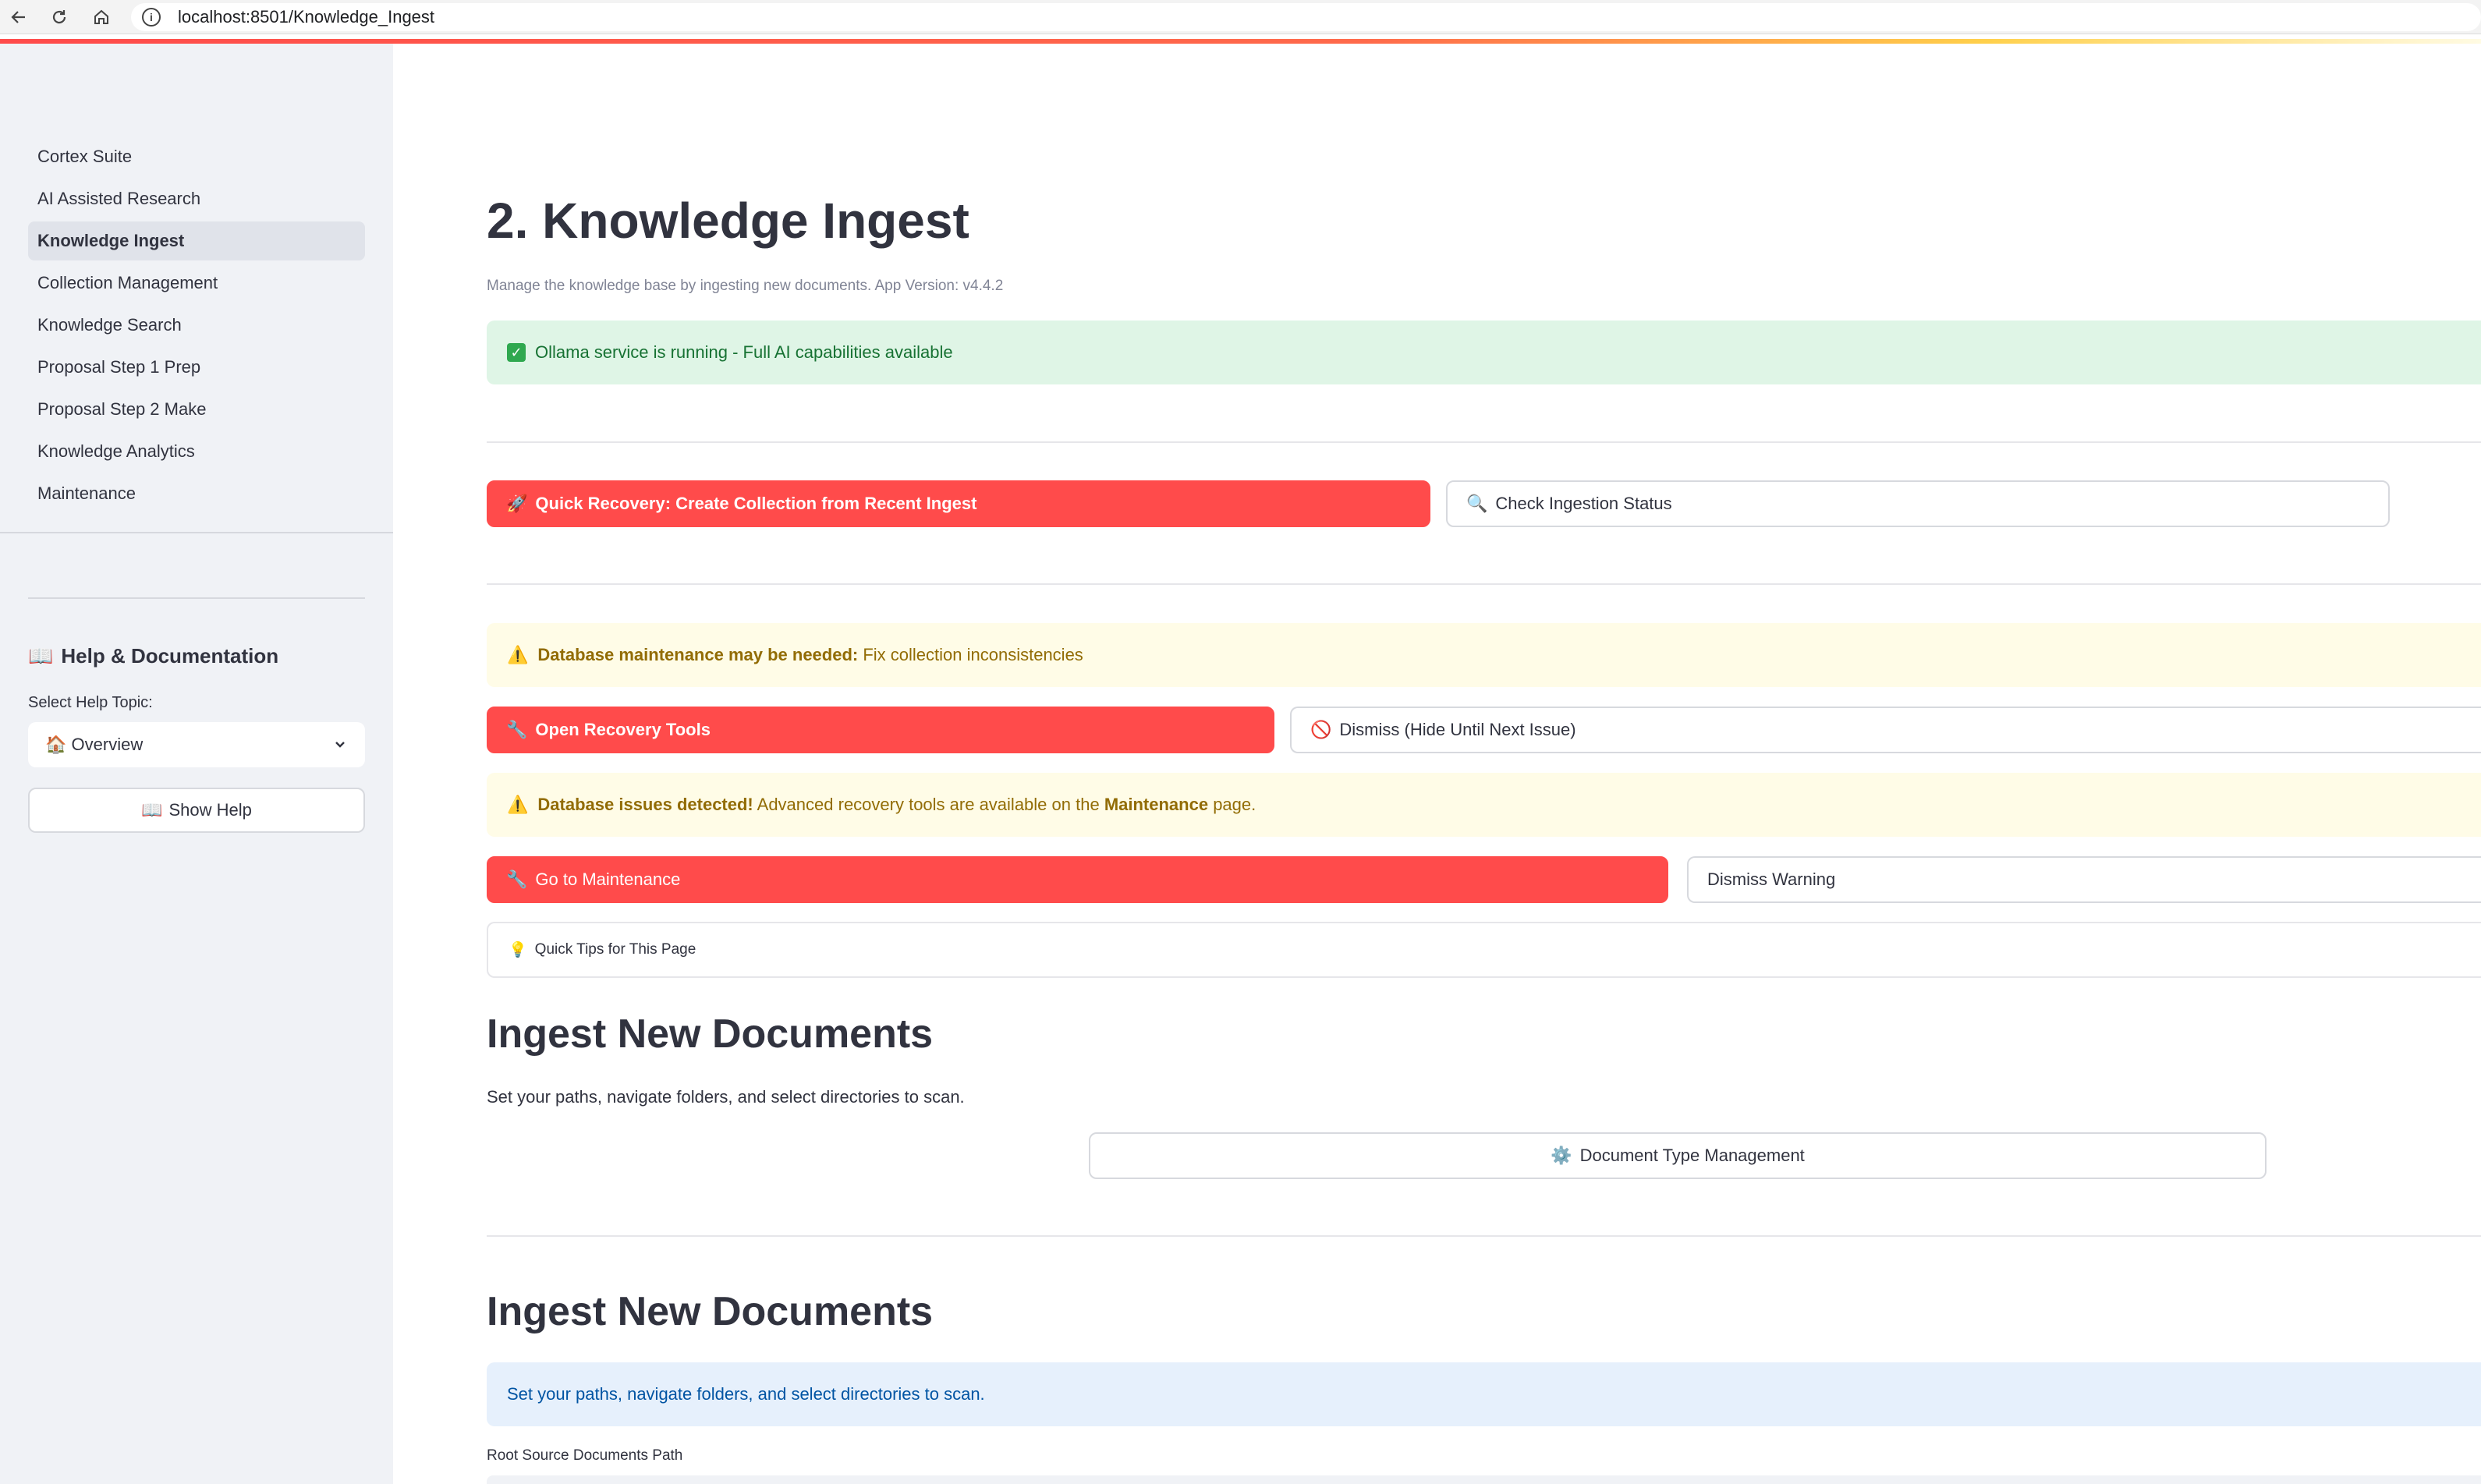 This screenshot has height=1484, width=2481. What do you see at coordinates (1458, 729) in the screenshot?
I see `dismiss-hide-label: Dismiss (Hide Until Next Issue)` at bounding box center [1458, 729].